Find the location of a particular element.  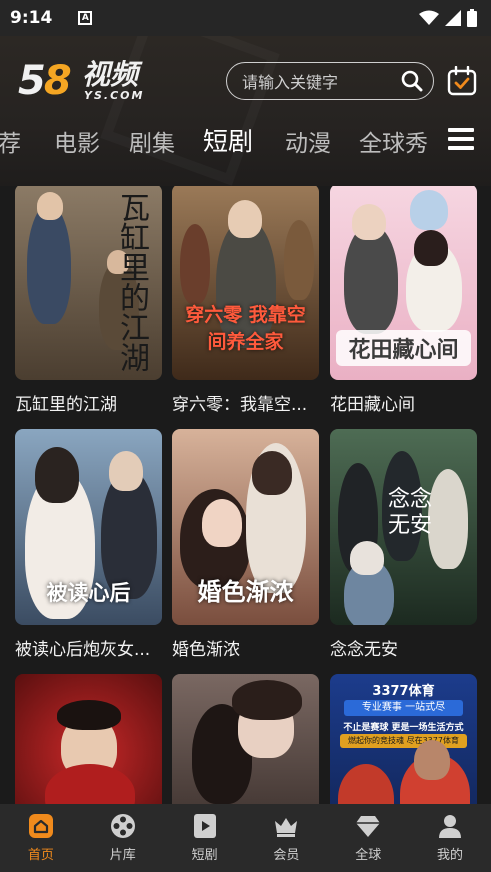

card-title: 瓦缸里的江湖 is located at coordinates (88, 402).